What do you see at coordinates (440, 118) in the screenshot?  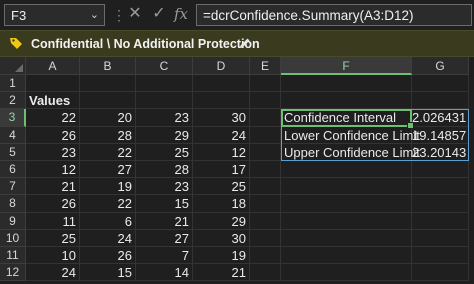 I see `cell-g3: 2.026431` at bounding box center [440, 118].